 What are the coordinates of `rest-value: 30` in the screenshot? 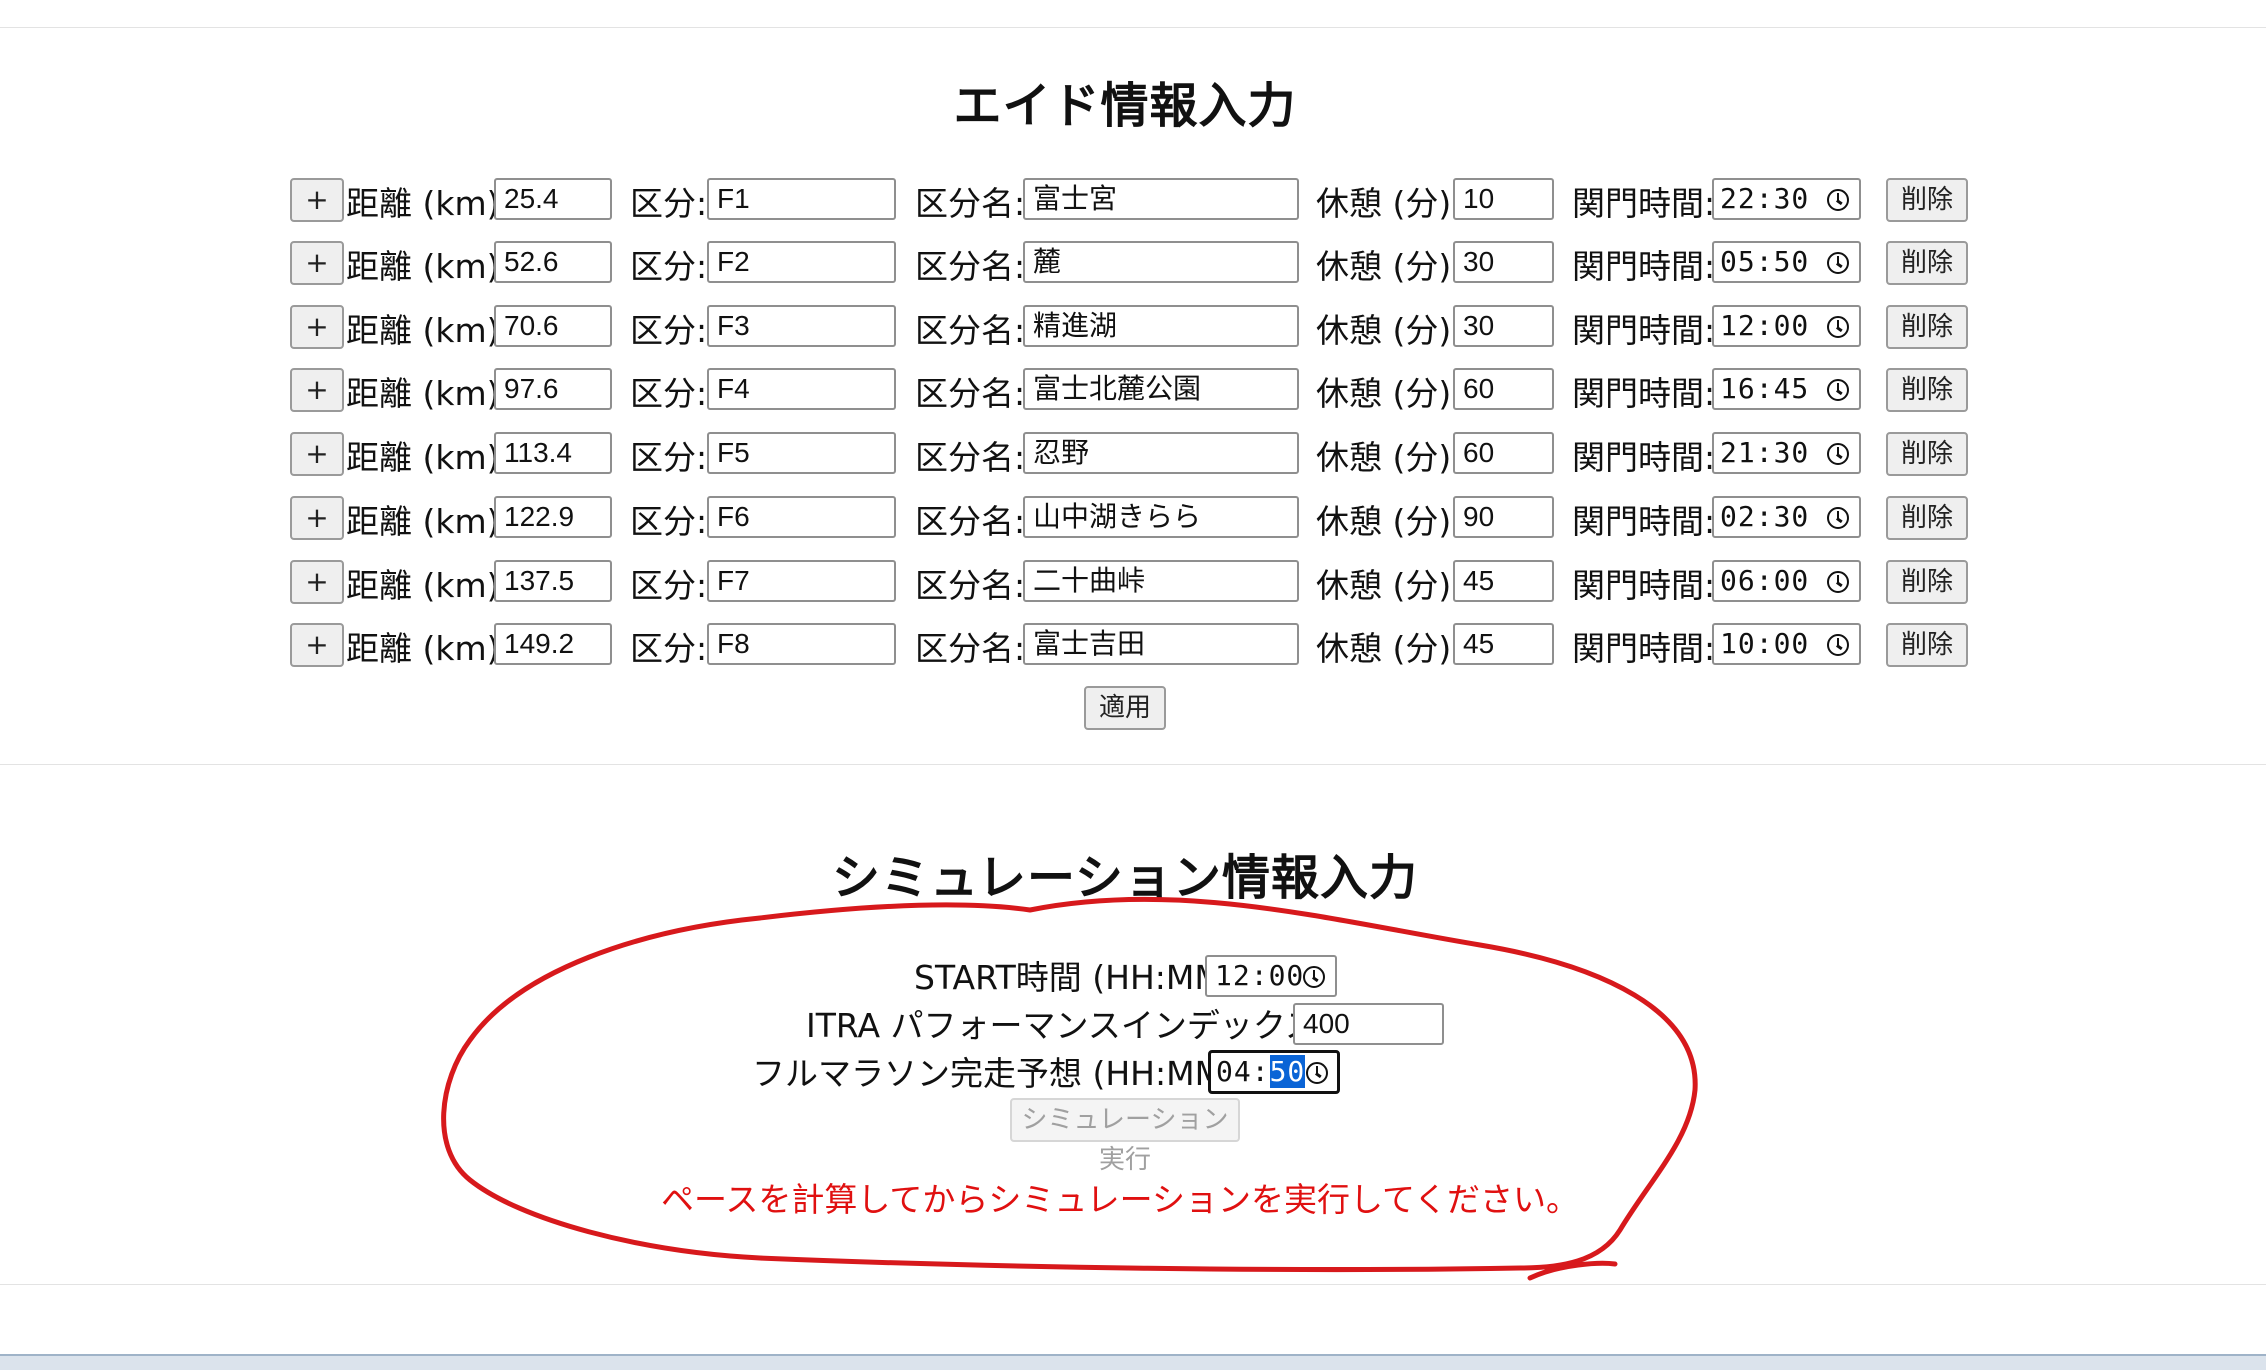 It's located at (1479, 325).